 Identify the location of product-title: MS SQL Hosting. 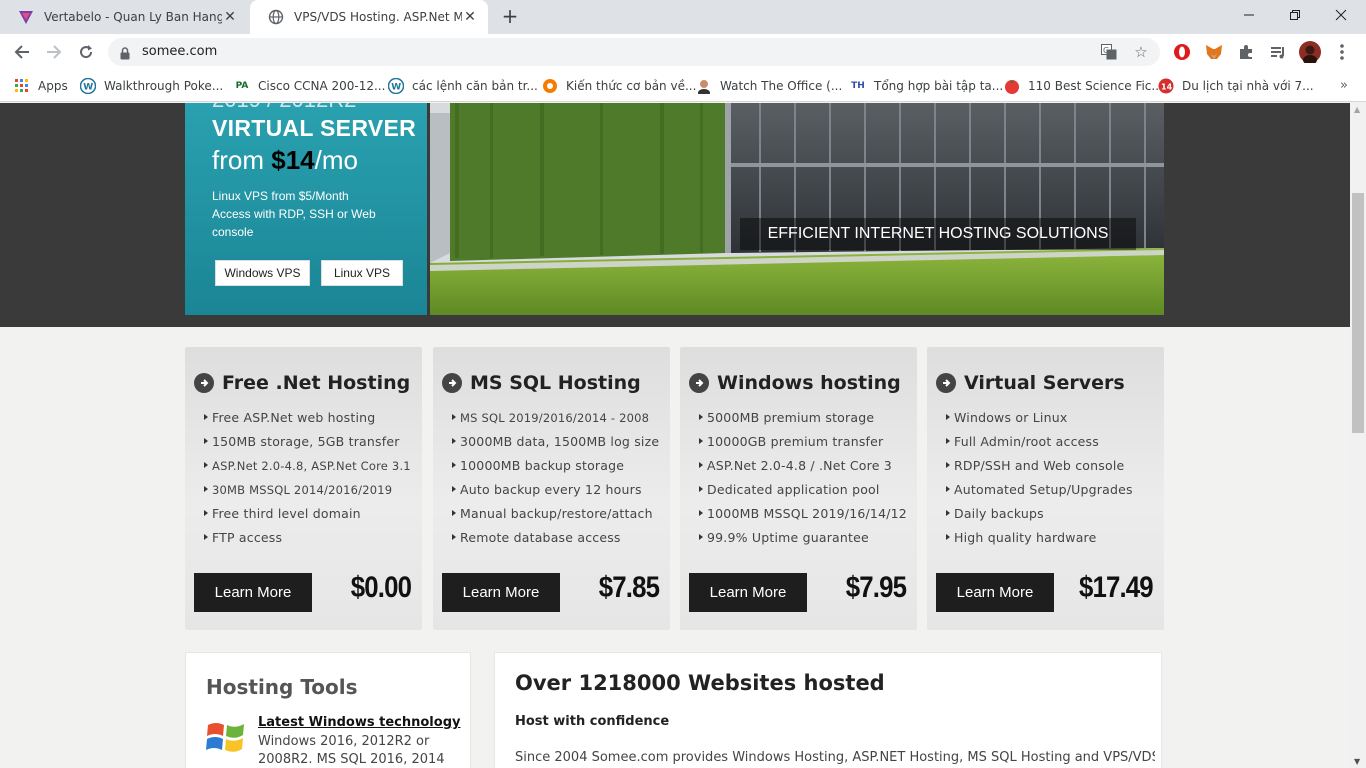
(555, 383).